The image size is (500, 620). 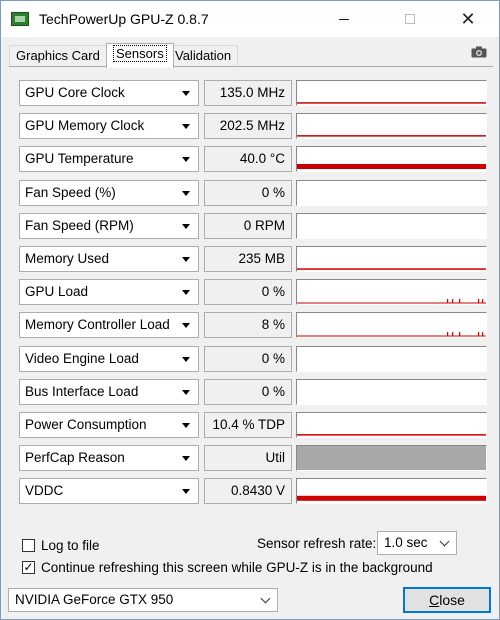 I want to click on chevron-down-icon, so click(x=444, y=541).